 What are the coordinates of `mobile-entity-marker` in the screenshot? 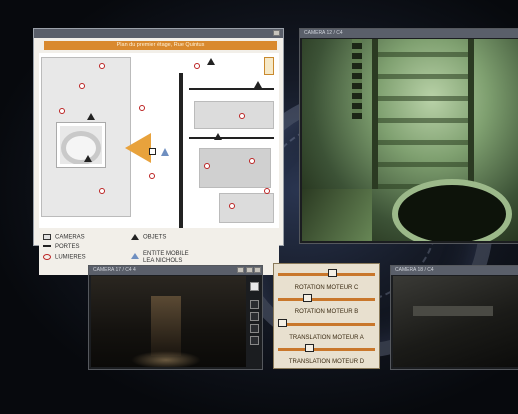 It's located at (165, 152).